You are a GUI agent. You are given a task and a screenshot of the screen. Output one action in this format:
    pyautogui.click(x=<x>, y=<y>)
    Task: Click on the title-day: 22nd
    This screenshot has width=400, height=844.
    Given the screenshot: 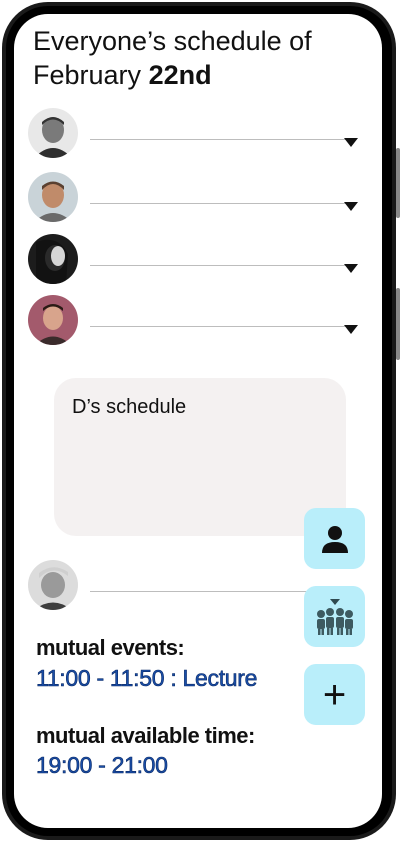 What is the action you would take?
    pyautogui.click(x=180, y=75)
    